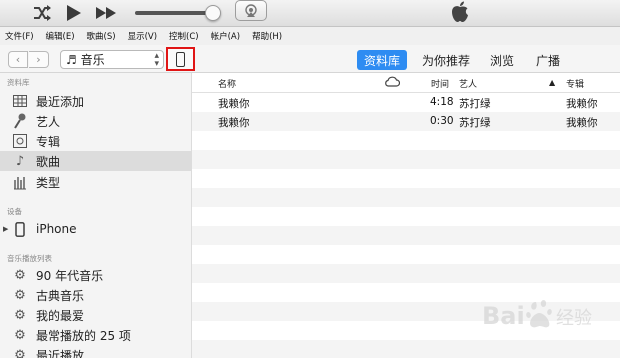 The height and width of the screenshot is (358, 620). I want to click on back-button: ‹, so click(18, 59).